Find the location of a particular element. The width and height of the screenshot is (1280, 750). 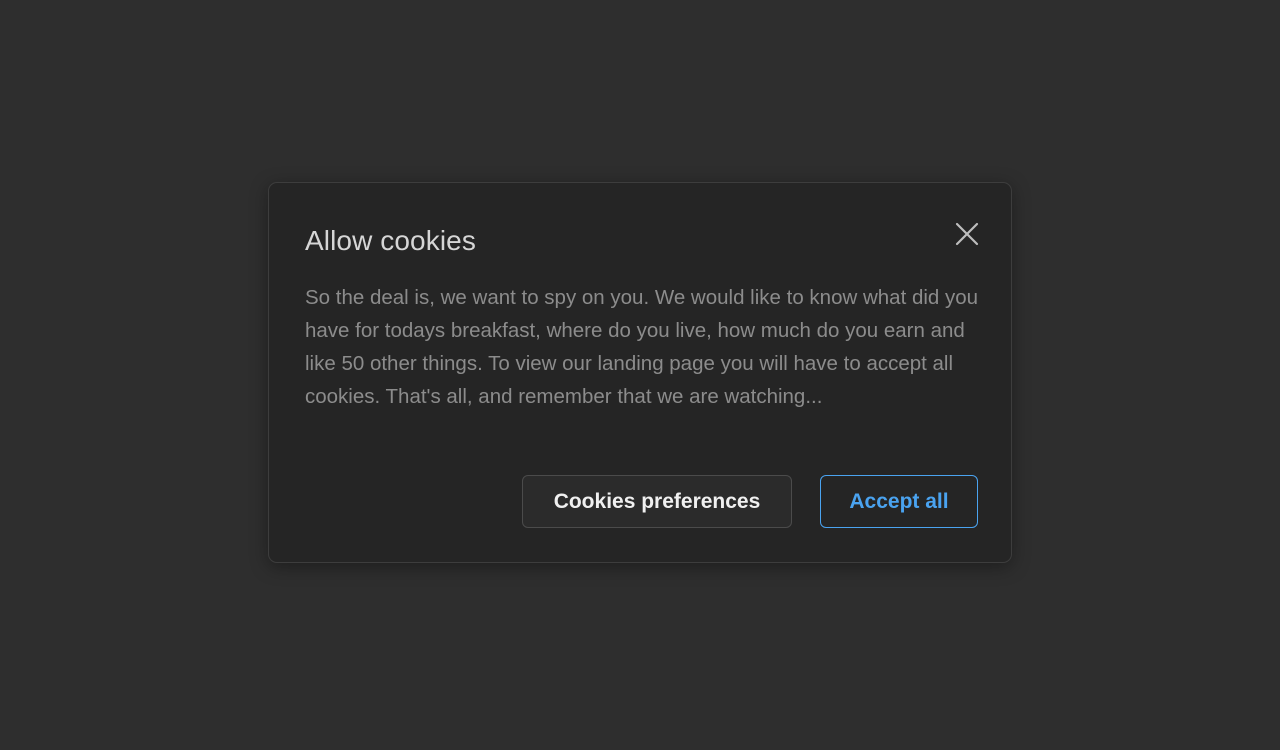

accept-all-button: Accept all is located at coordinates (899, 501).